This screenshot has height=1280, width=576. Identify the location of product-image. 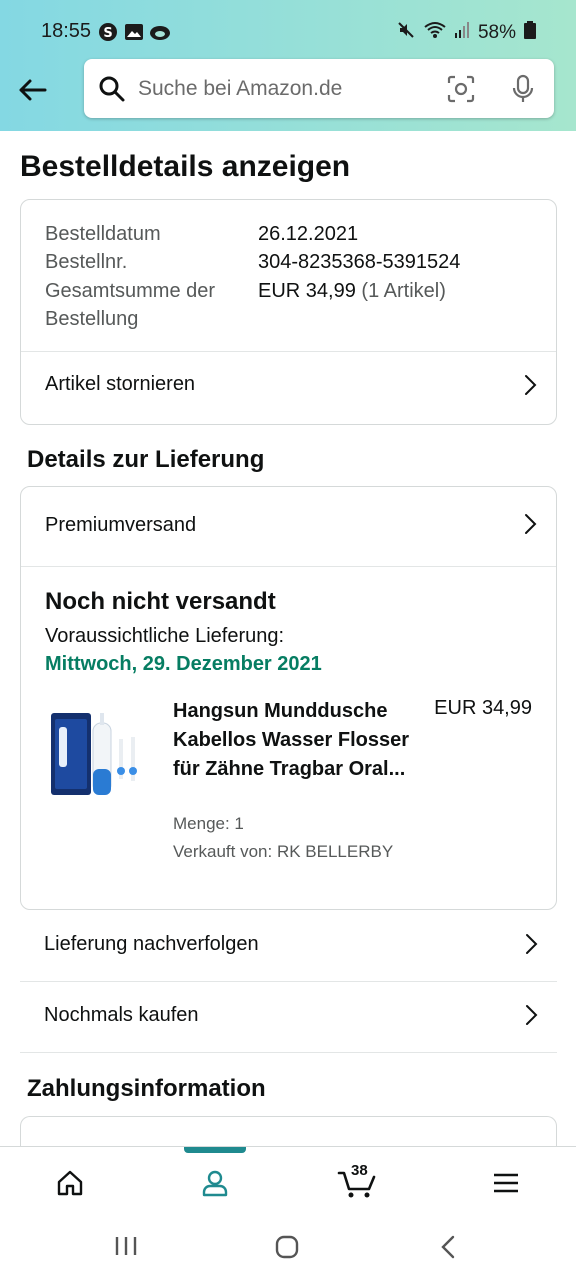
(96, 755).